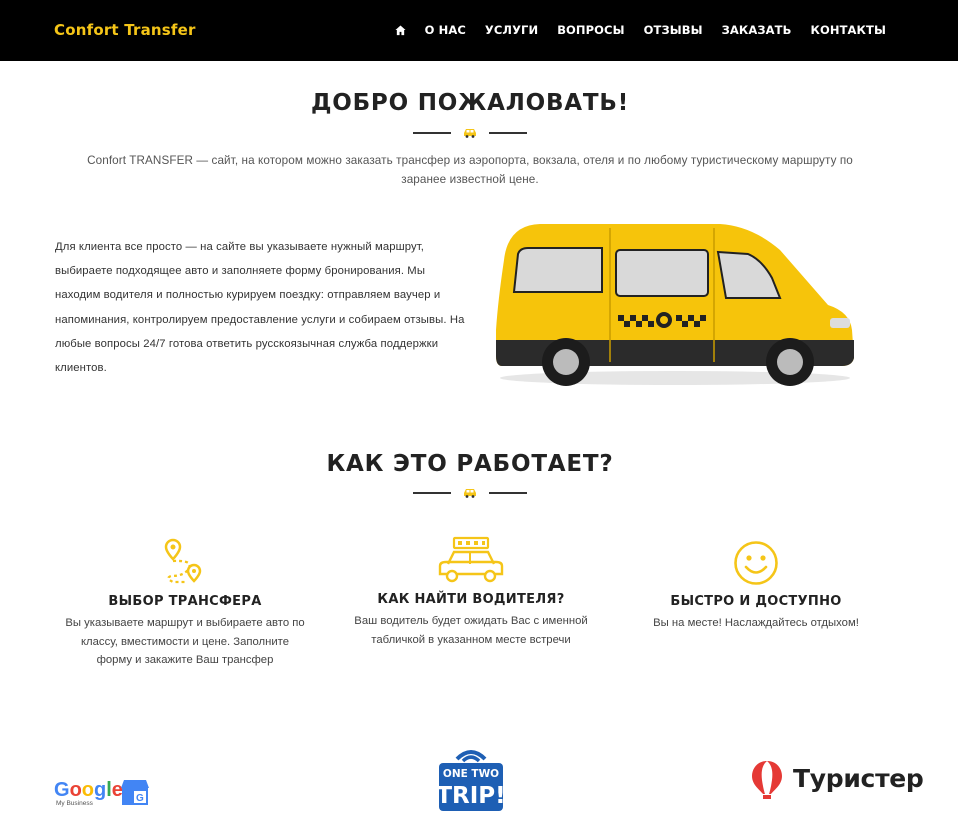 The image size is (958, 840). What do you see at coordinates (471, 599) in the screenshot?
I see `feature-title: КАК НАЙТИ ВОДИТЕЛЯ?` at bounding box center [471, 599].